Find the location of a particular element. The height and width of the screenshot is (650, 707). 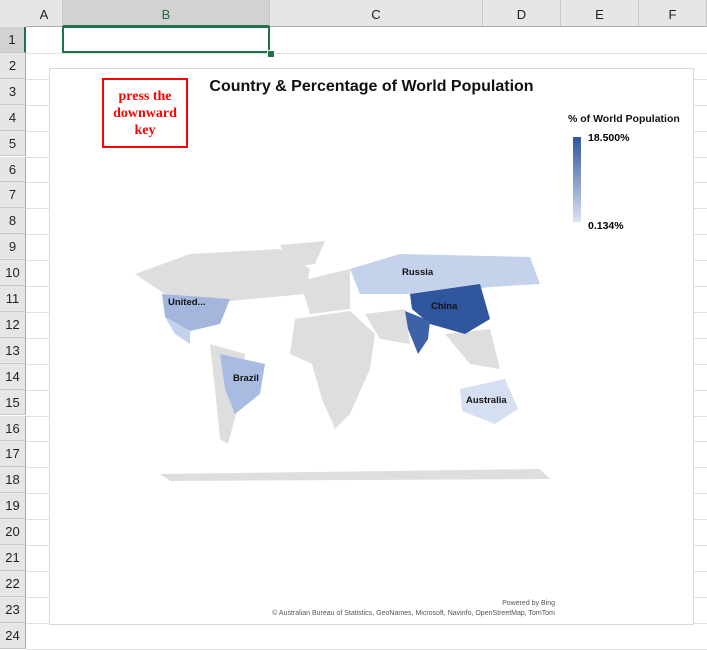

row-header-22: 22 is located at coordinates (13, 583).